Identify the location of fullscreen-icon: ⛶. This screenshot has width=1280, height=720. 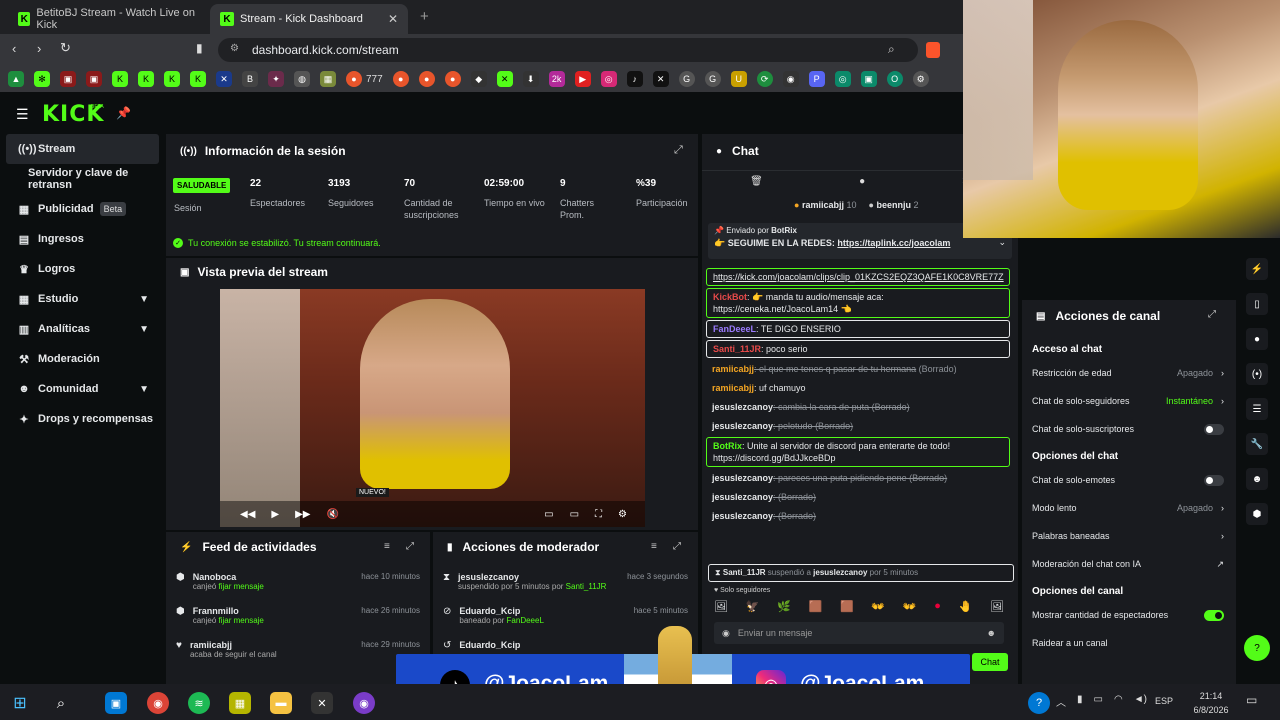
(598, 514).